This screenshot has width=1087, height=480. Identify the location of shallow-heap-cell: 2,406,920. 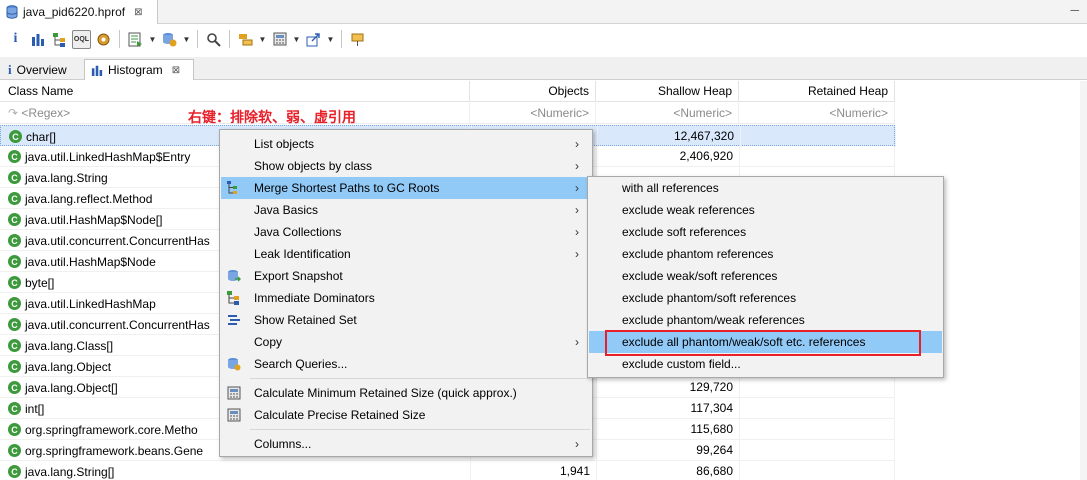
(667, 156).